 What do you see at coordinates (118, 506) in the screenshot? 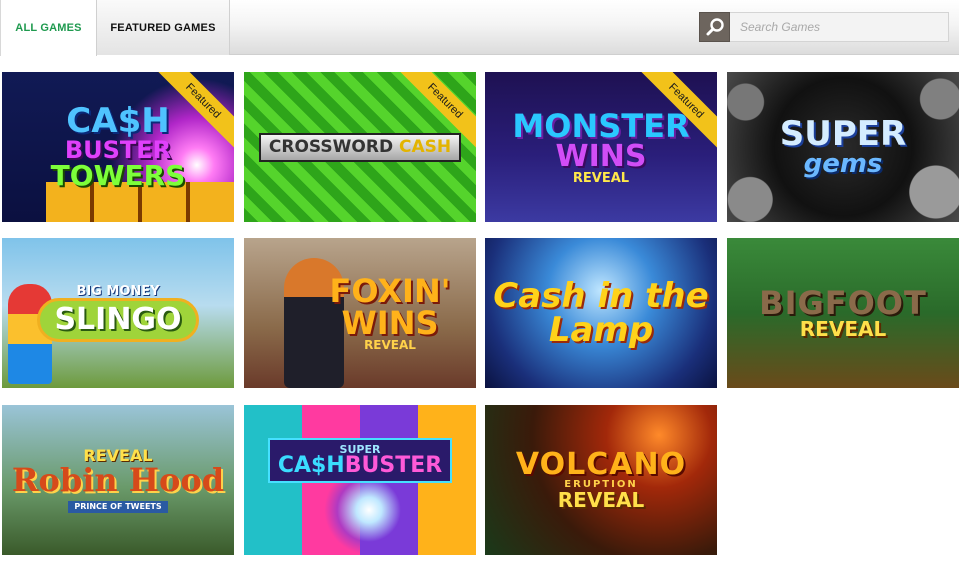
I see `game-title-line: PRINCE OF TWEETS` at bounding box center [118, 506].